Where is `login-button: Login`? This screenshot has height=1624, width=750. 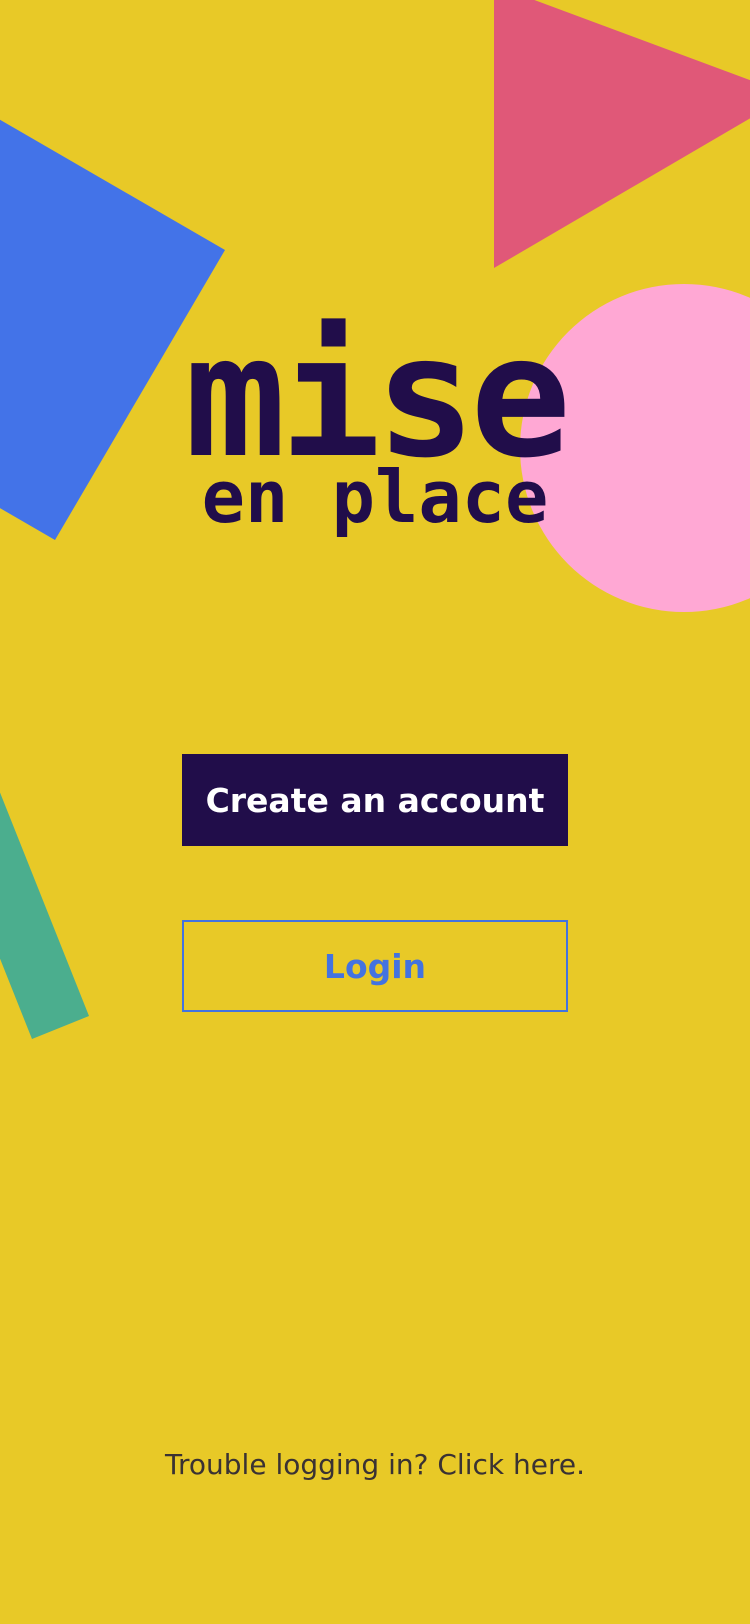 login-button: Login is located at coordinates (375, 966).